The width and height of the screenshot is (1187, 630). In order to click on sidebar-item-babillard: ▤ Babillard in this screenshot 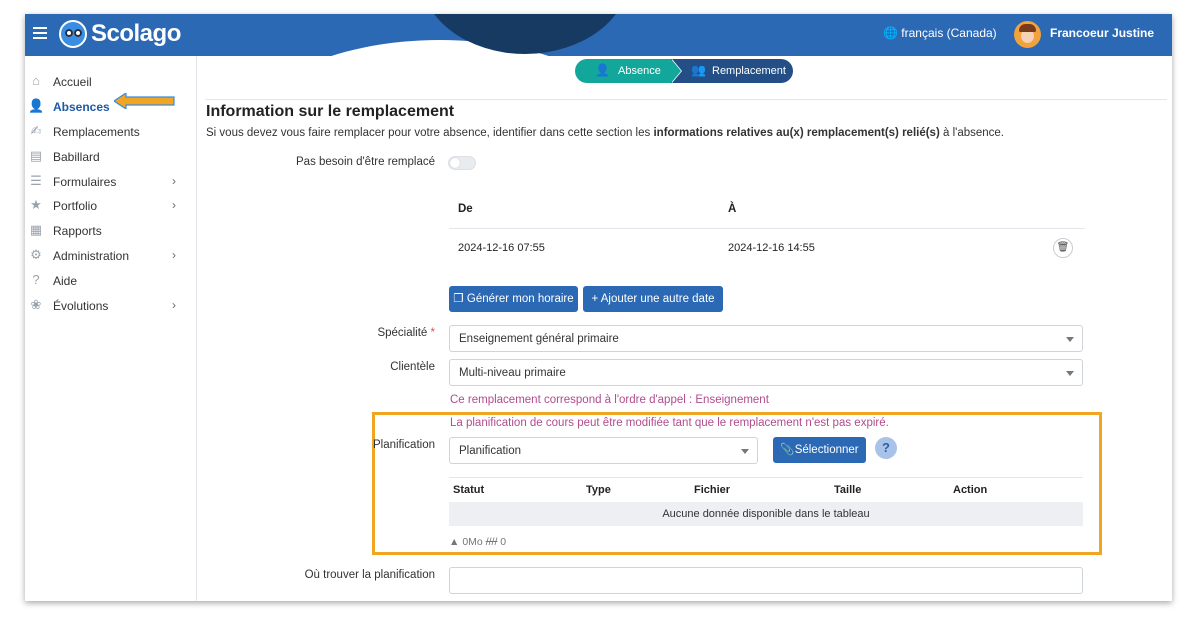, I will do `click(111, 158)`.